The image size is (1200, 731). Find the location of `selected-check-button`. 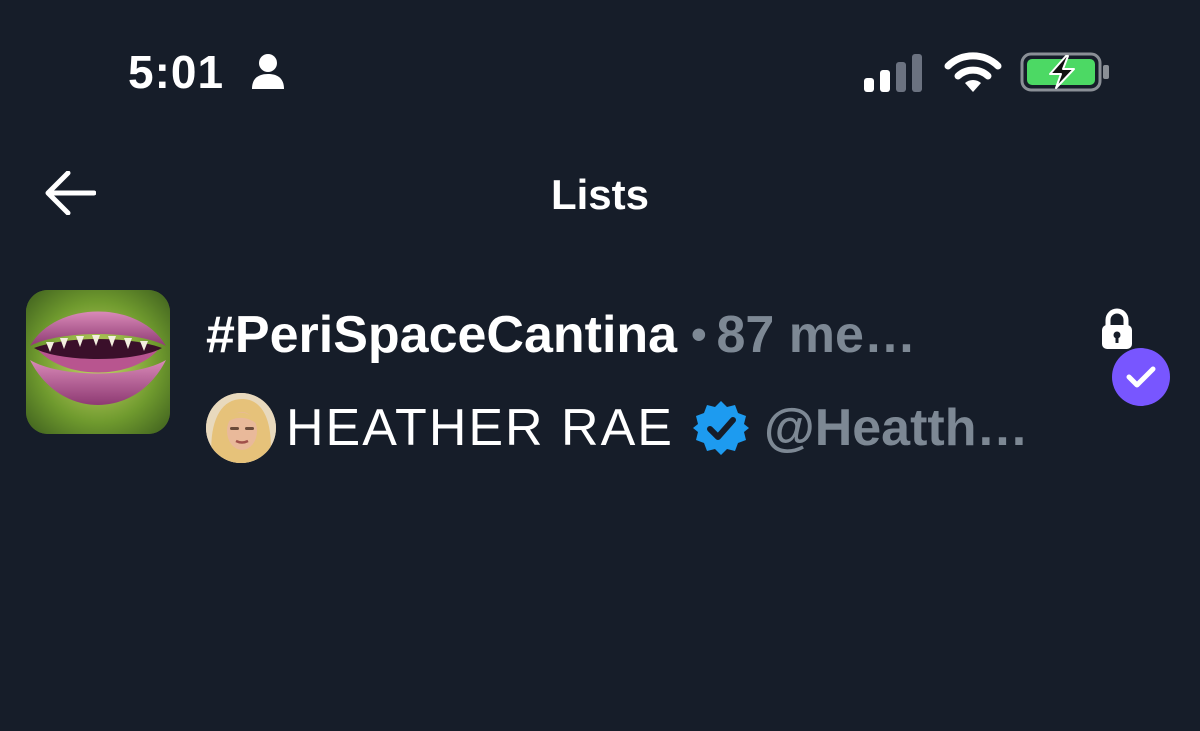

selected-check-button is located at coordinates (1141, 377).